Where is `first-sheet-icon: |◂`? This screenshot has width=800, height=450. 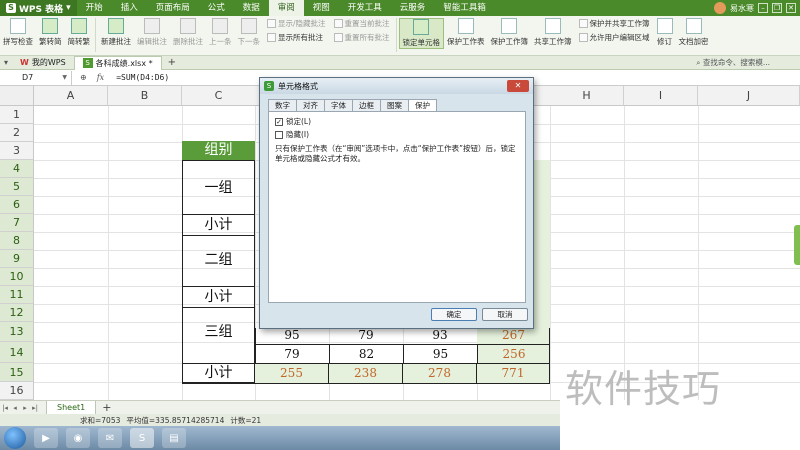 first-sheet-icon: |◂ is located at coordinates (5, 408).